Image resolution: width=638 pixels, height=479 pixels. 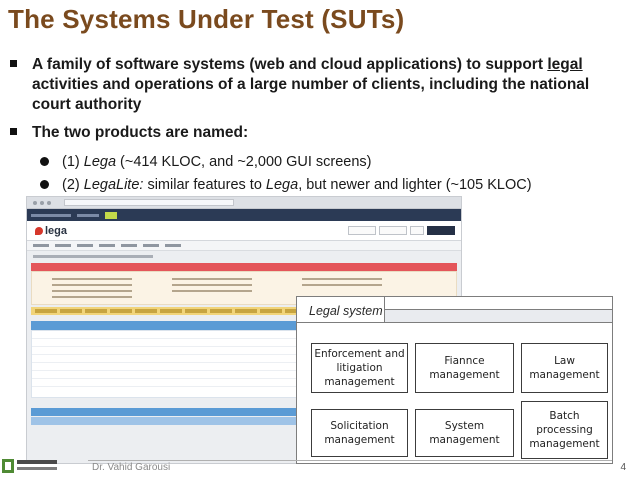 What do you see at coordinates (564, 368) in the screenshot?
I see `module-law: Law management` at bounding box center [564, 368].